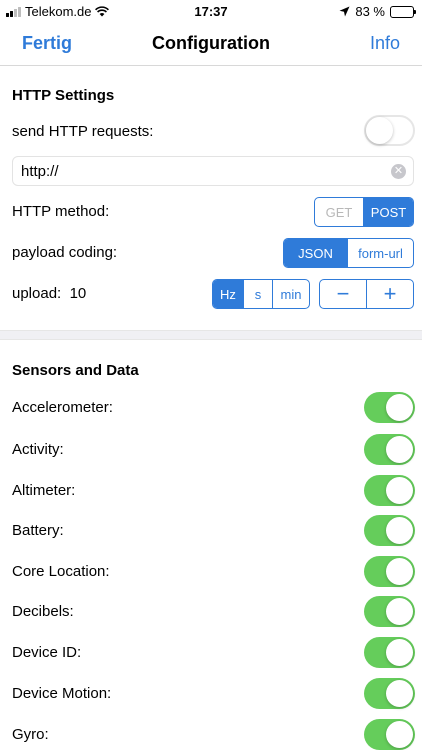 Image resolution: width=422 pixels, height=750 pixels. I want to click on sensor-label-core-location: Core Location:, so click(61, 571).